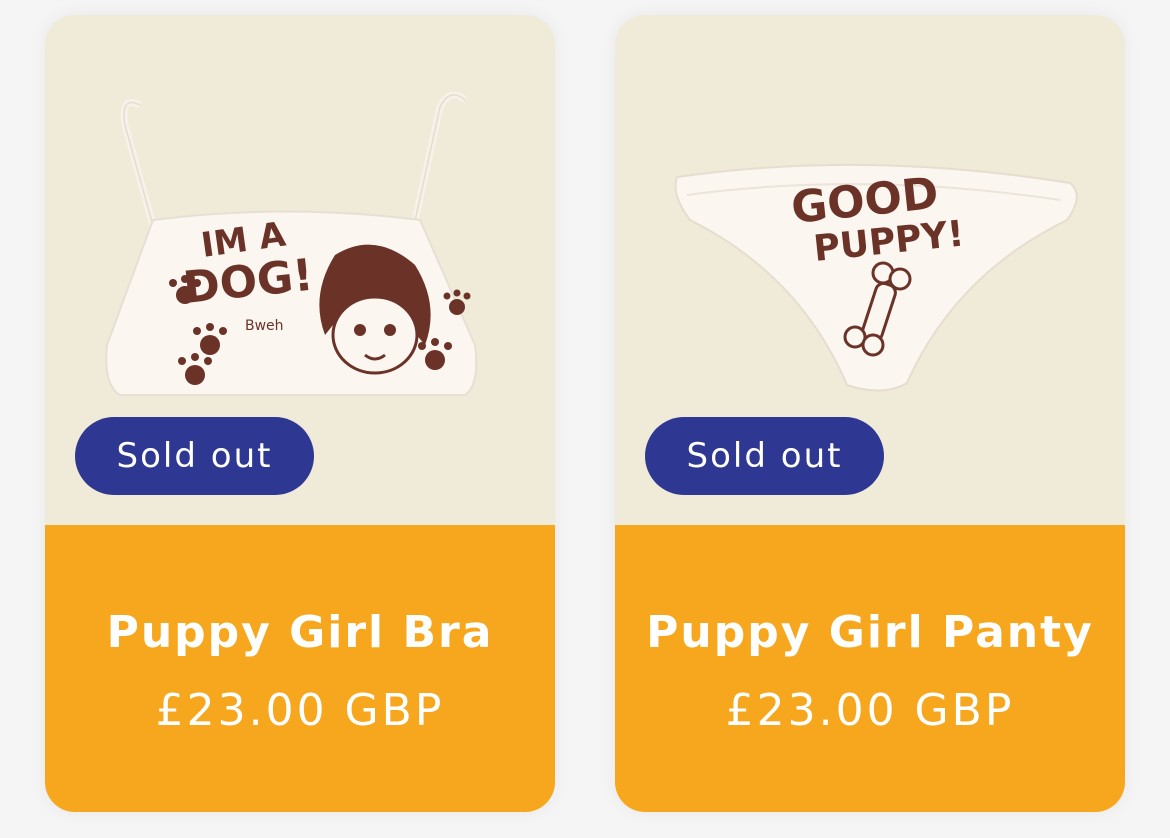 This screenshot has width=1170, height=838. Describe the element at coordinates (300, 668) in the screenshot. I see `product-info: Puppy Girl Bra £23.00 GBP` at that location.